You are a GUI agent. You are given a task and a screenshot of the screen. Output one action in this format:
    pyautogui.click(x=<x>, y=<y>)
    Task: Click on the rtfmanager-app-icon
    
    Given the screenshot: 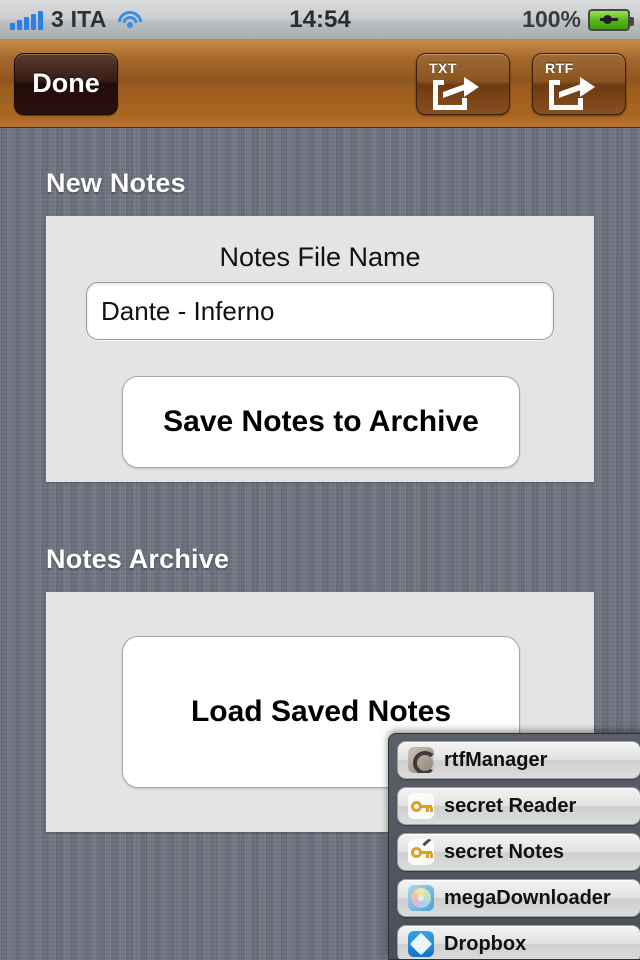 What is the action you would take?
    pyautogui.click(x=421, y=760)
    